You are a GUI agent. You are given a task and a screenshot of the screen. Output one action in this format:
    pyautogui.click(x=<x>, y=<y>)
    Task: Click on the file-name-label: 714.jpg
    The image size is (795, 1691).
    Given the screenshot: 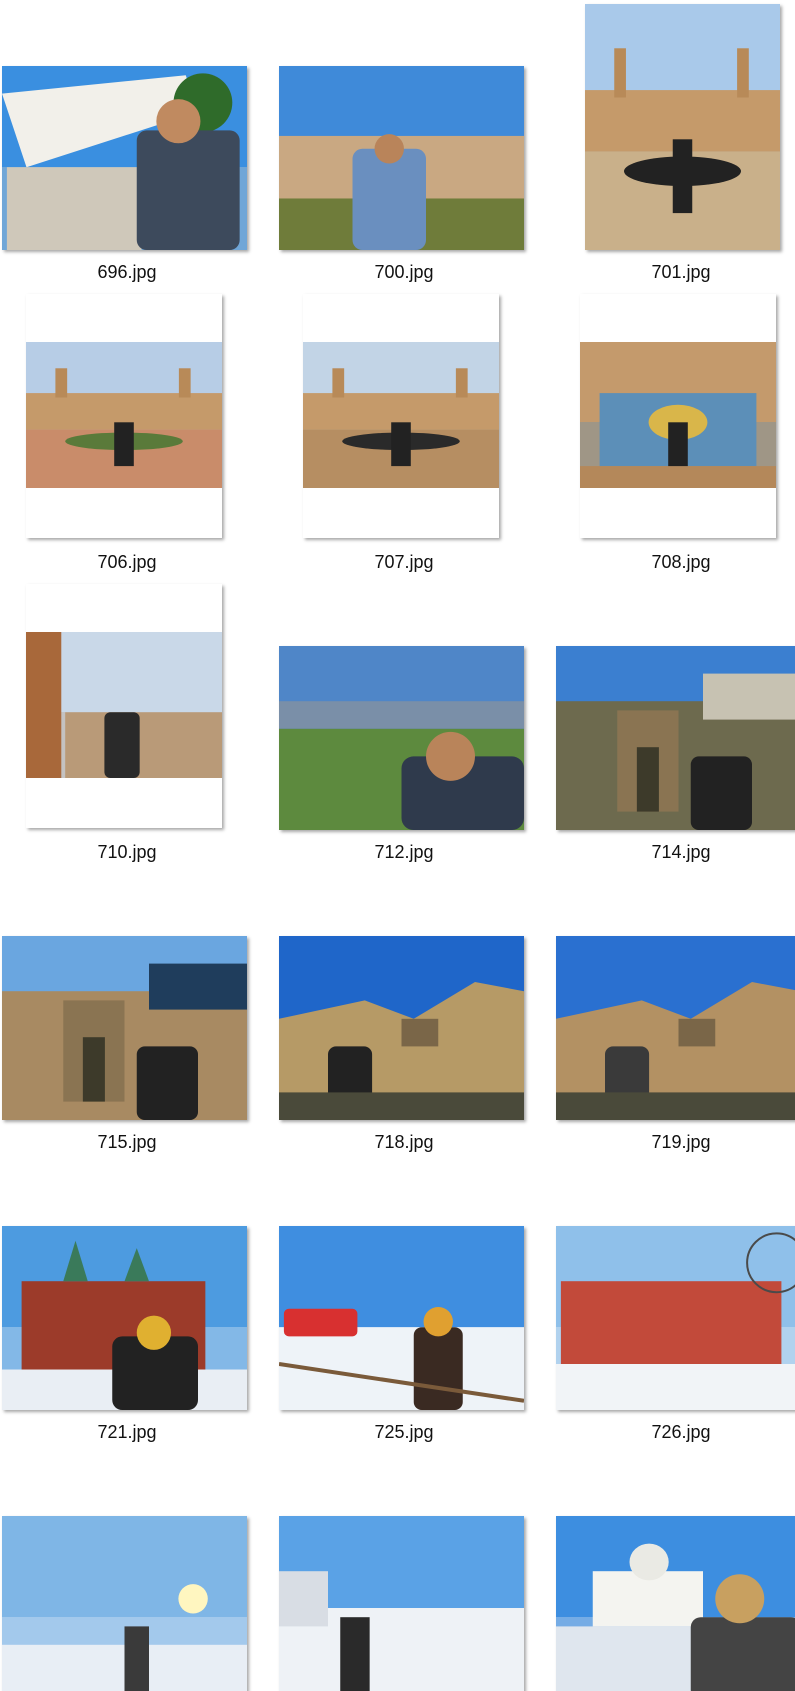 What is the action you would take?
    pyautogui.click(x=681, y=852)
    